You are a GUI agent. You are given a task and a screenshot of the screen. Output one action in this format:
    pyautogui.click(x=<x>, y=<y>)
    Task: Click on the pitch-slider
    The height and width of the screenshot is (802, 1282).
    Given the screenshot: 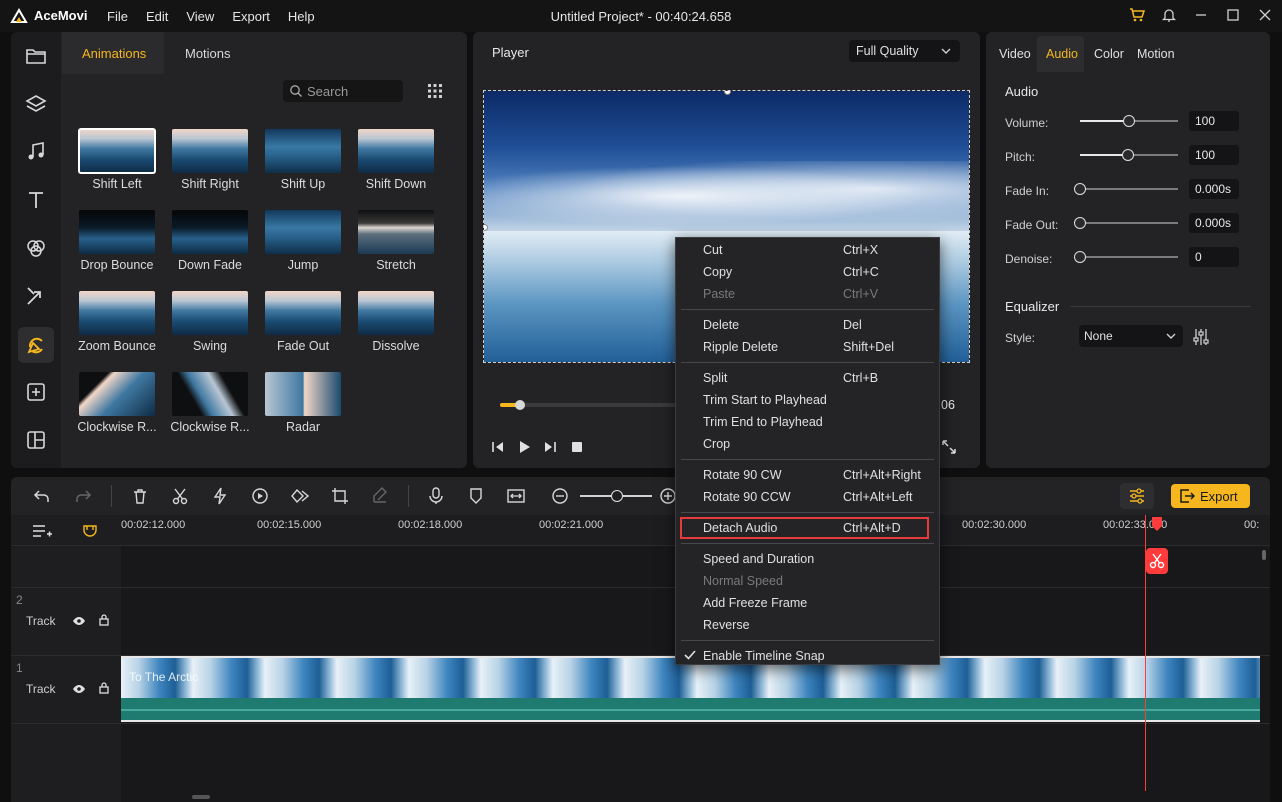 What is the action you would take?
    pyautogui.click(x=1129, y=155)
    